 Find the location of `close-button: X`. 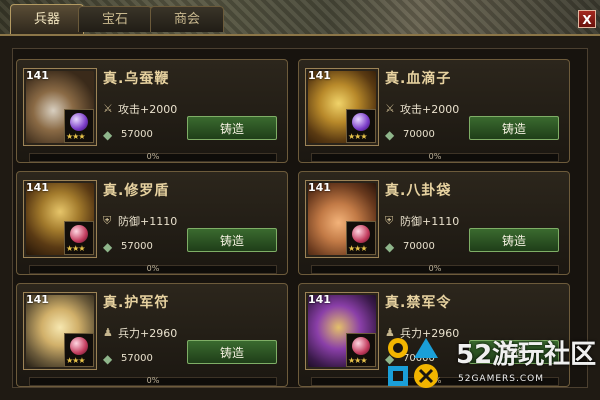

close-button: X is located at coordinates (587, 19).